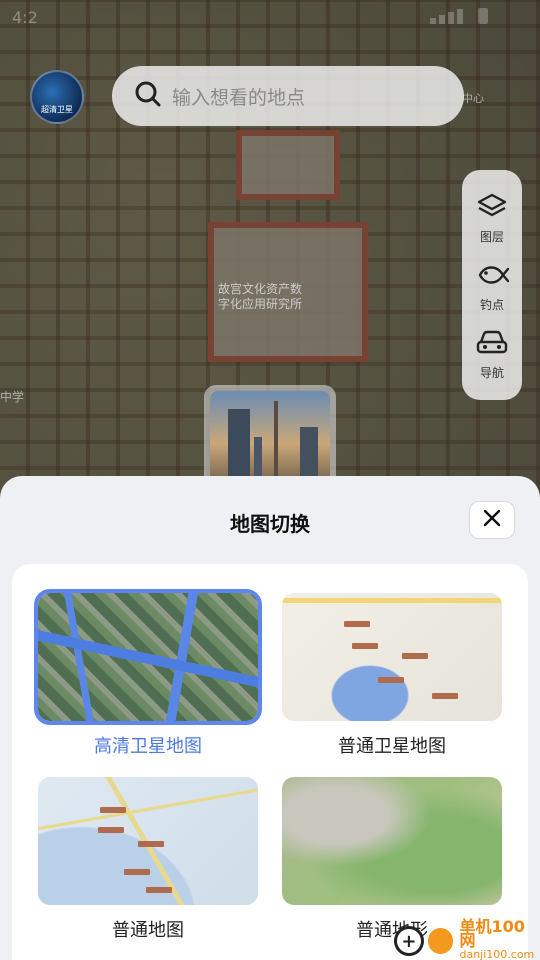 The height and width of the screenshot is (960, 540). What do you see at coordinates (148, 96) in the screenshot?
I see `search-icon` at bounding box center [148, 96].